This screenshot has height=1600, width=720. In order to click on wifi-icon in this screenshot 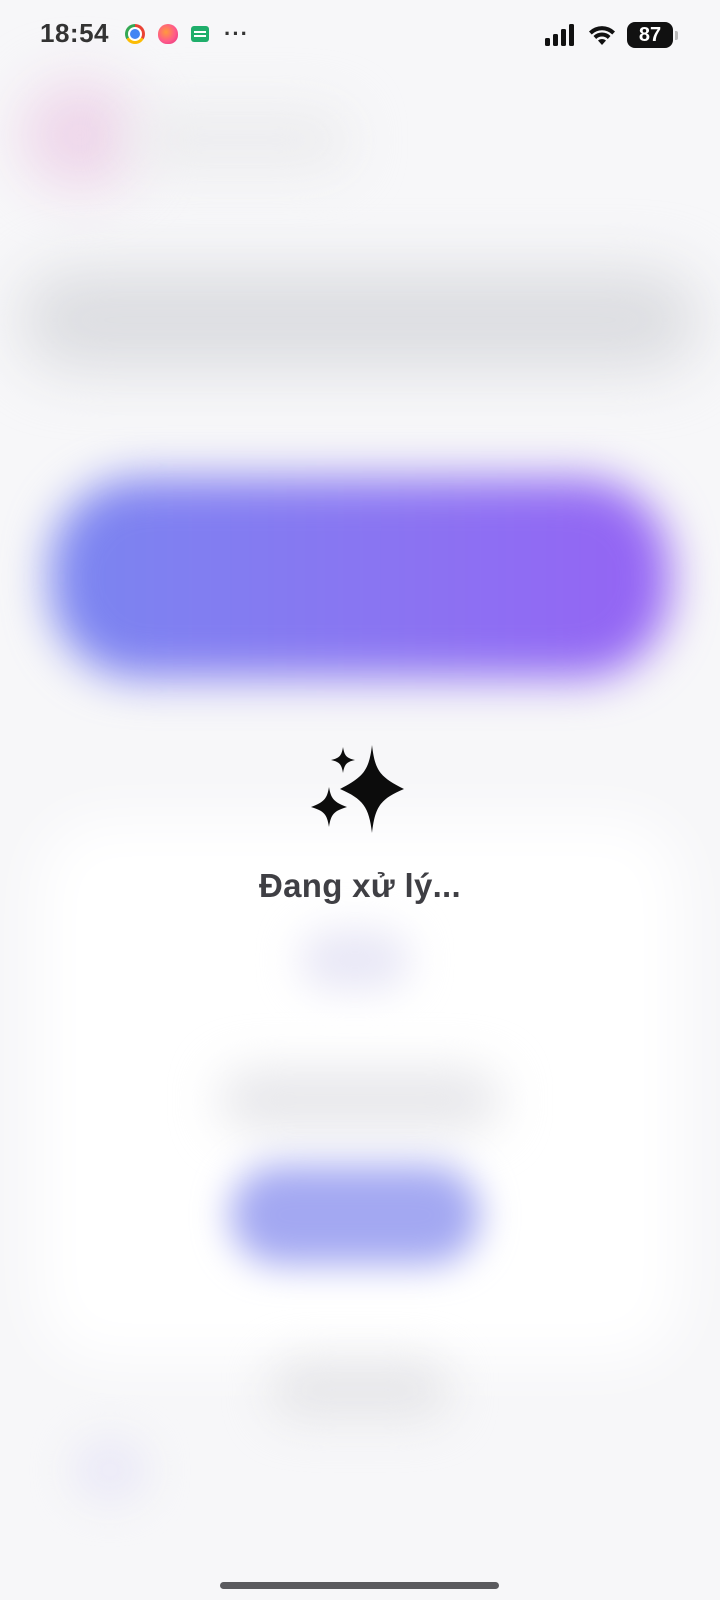, I will do `click(602, 35)`.